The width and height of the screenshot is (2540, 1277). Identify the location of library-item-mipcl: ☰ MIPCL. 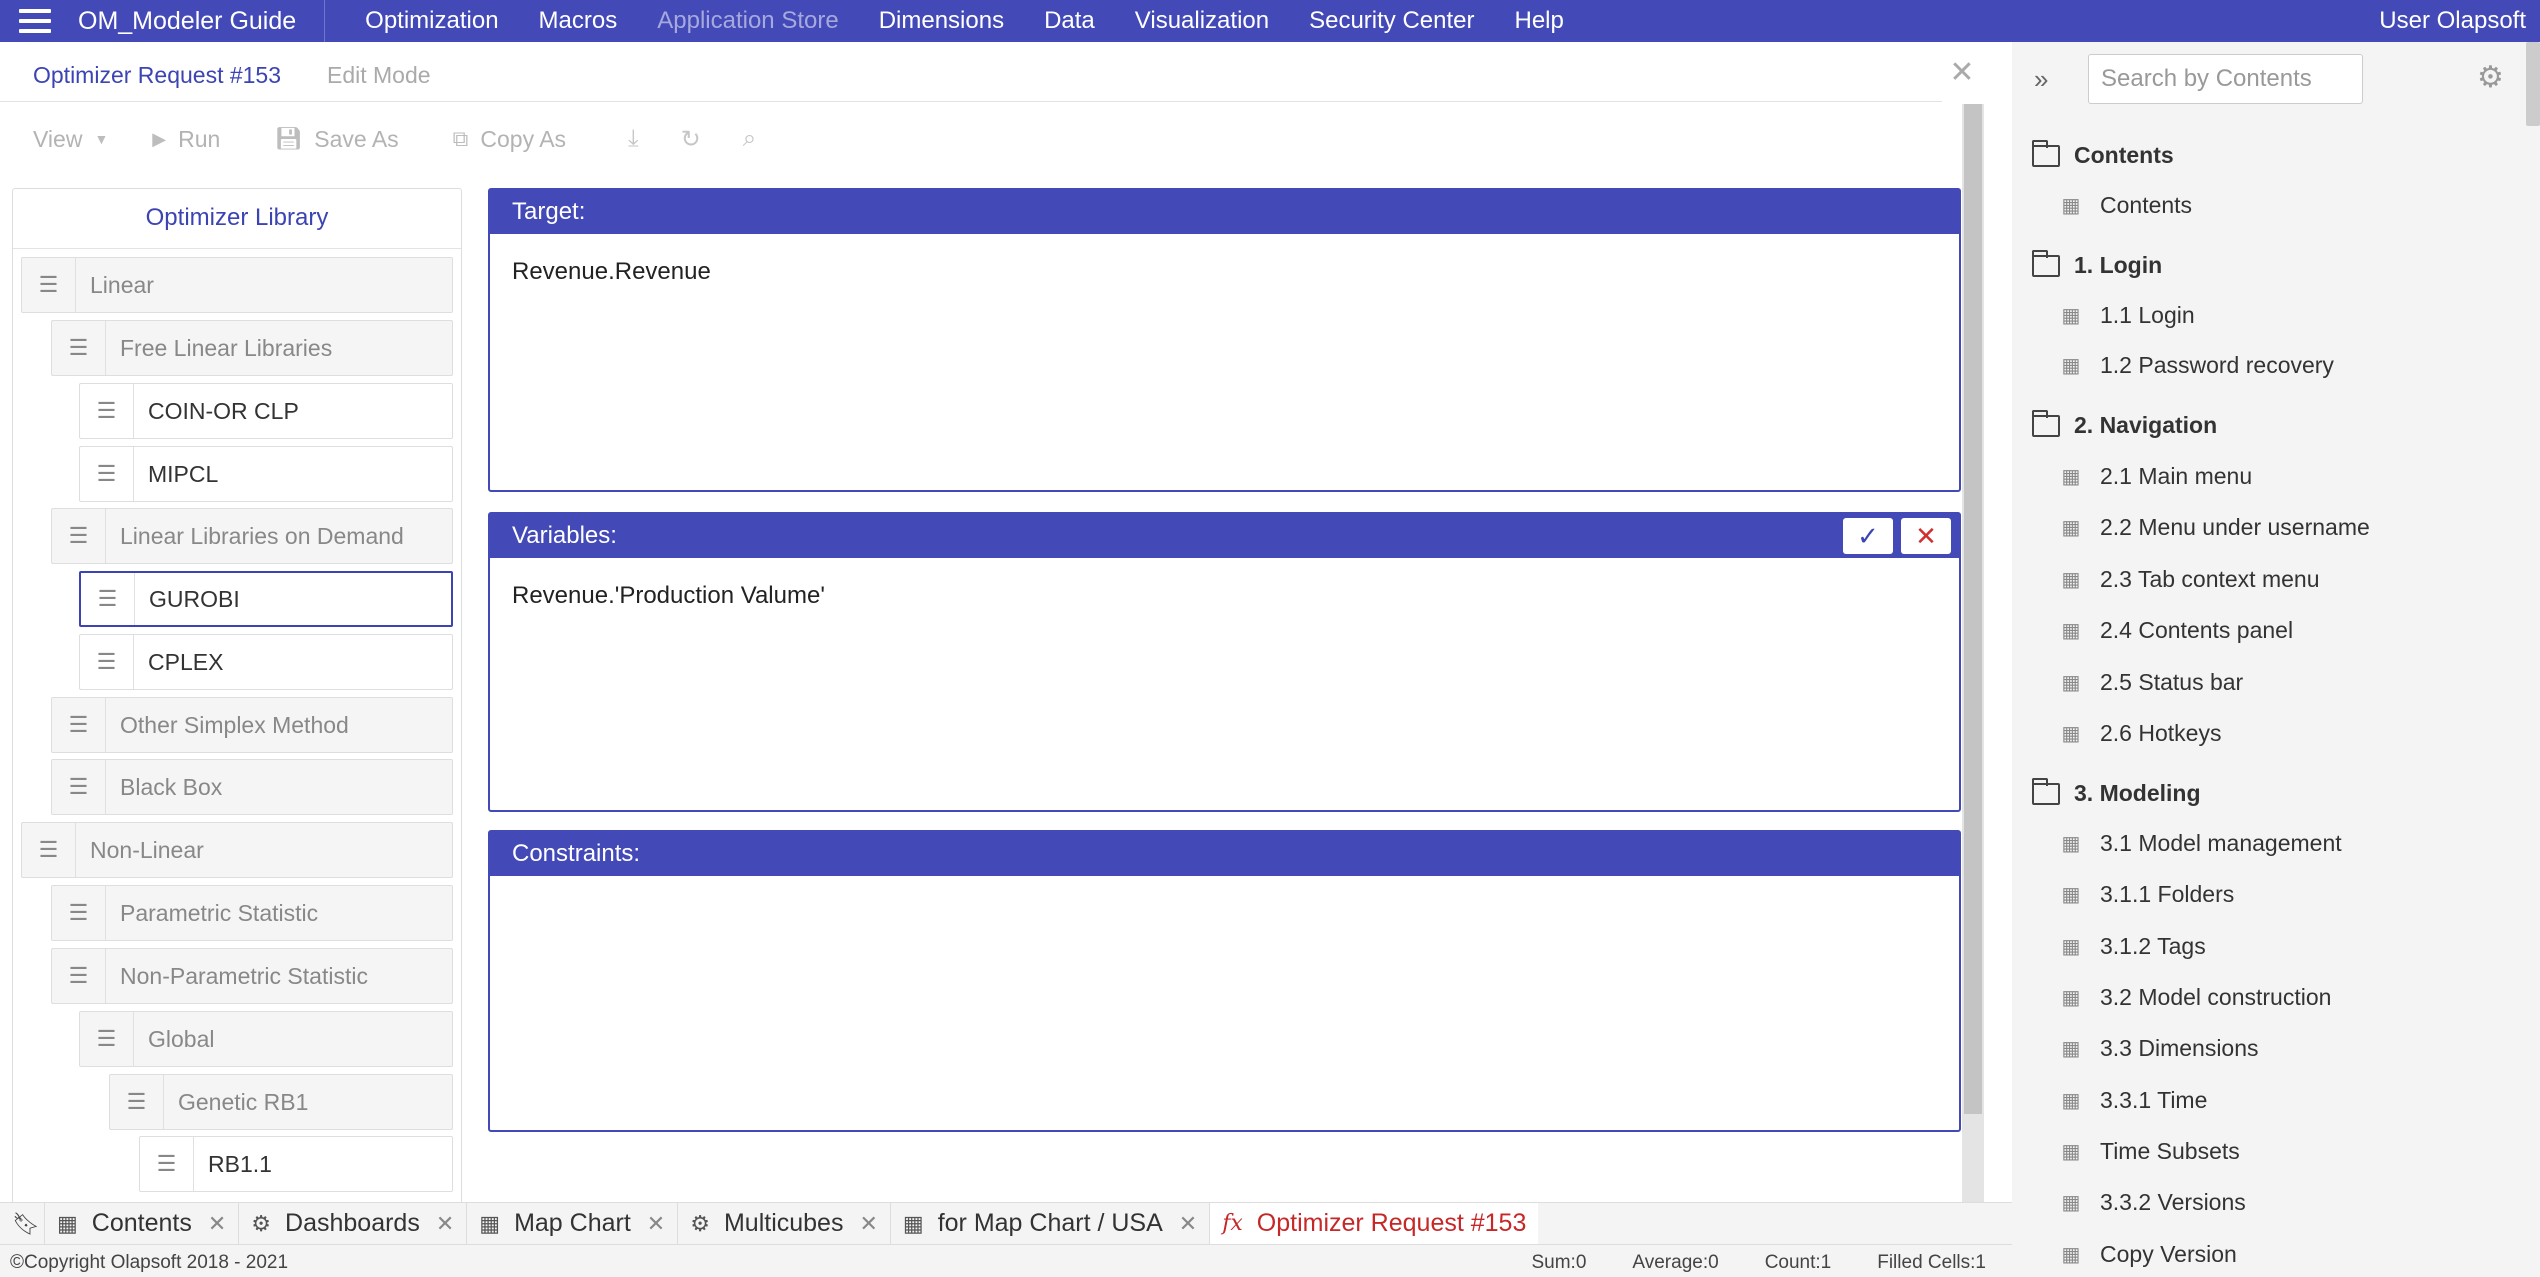
(266, 474).